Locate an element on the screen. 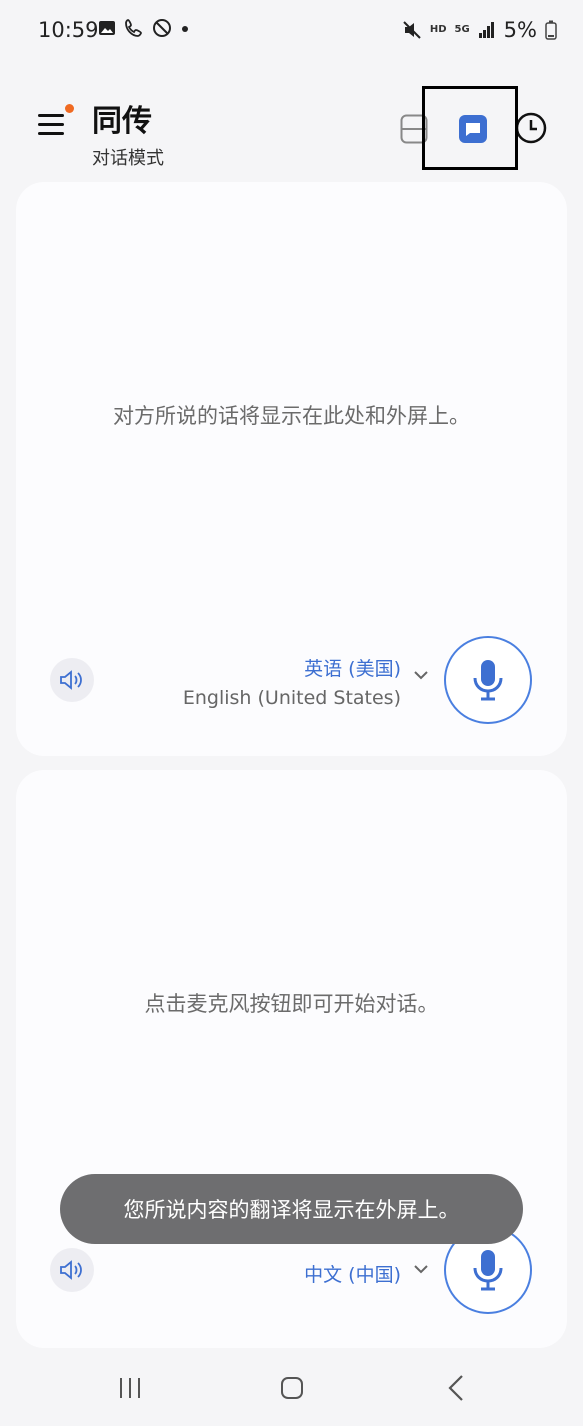  status-right-icons: HD 5G 5% is located at coordinates (479, 30).